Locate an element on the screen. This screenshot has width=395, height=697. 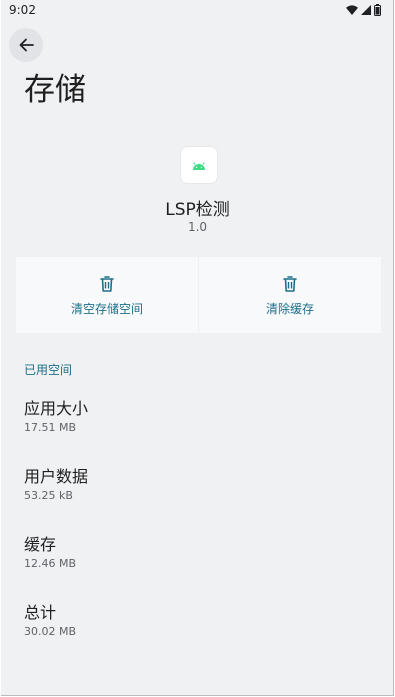
android-icon is located at coordinates (199, 165).